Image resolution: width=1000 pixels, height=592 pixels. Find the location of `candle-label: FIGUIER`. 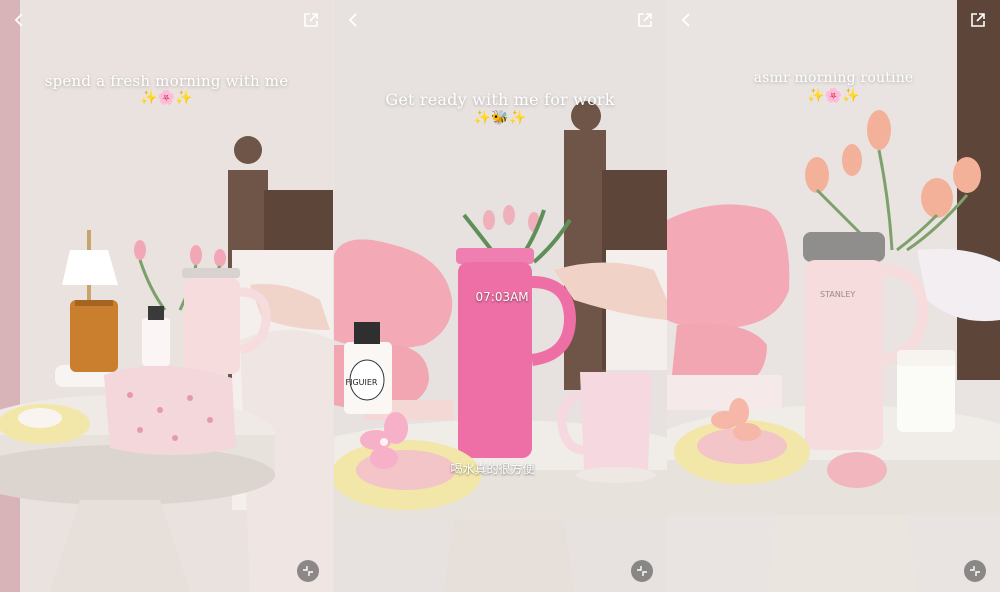

candle-label: FIGUIER is located at coordinates (361, 382).